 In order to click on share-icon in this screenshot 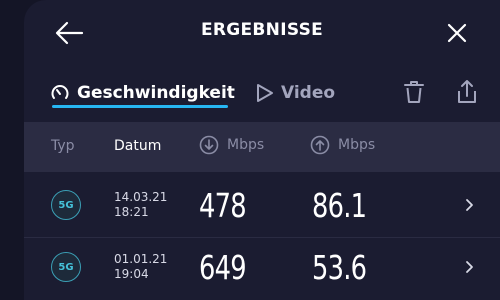, I will do `click(467, 91)`.